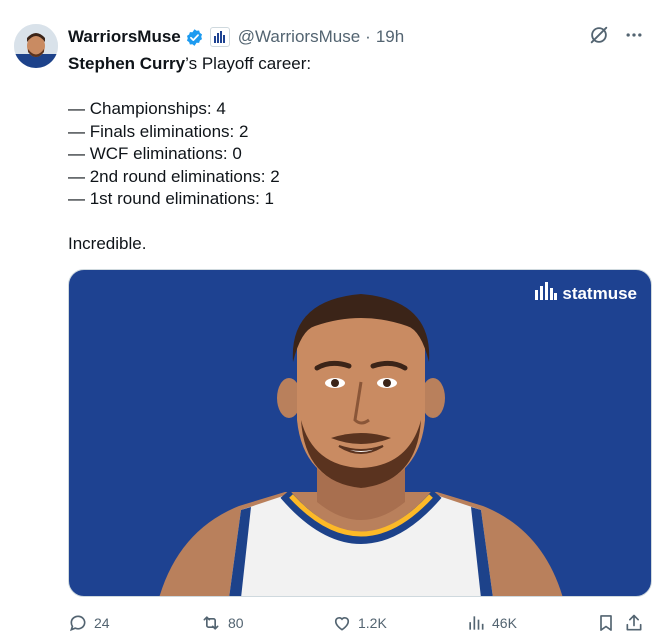 The image size is (660, 639). What do you see at coordinates (342, 623) in the screenshot?
I see `like-icon` at bounding box center [342, 623].